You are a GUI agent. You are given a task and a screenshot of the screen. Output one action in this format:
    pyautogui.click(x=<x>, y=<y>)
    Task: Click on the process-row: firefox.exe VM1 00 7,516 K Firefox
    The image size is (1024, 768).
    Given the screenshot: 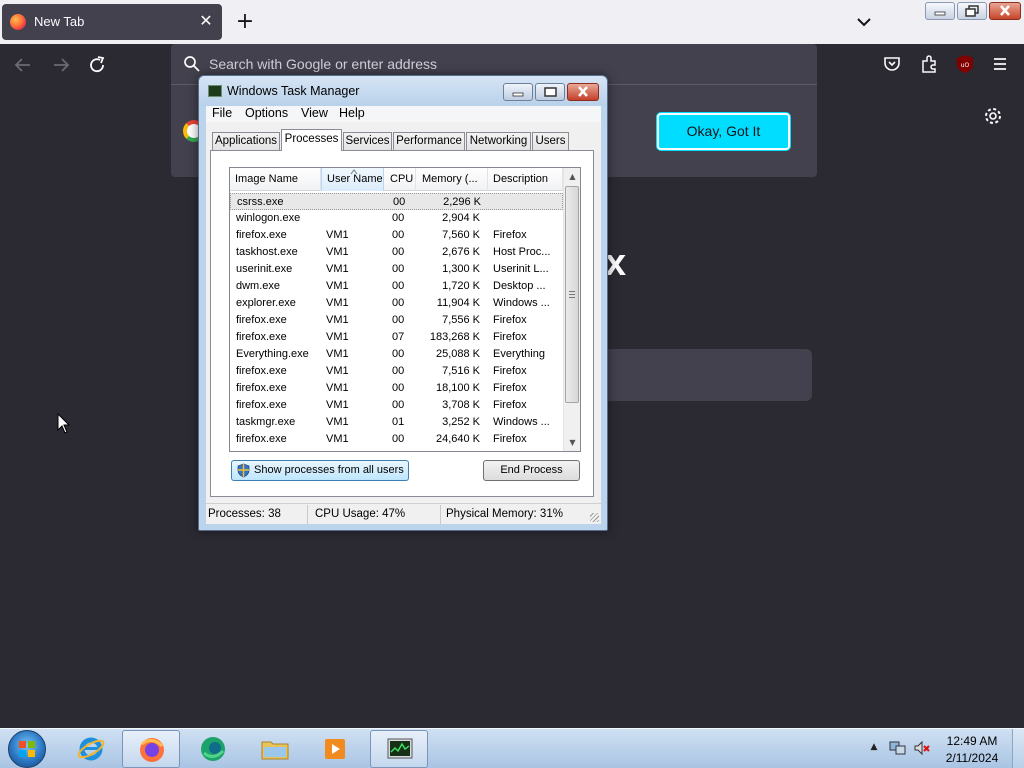 What is the action you would take?
    pyautogui.click(x=396, y=371)
    